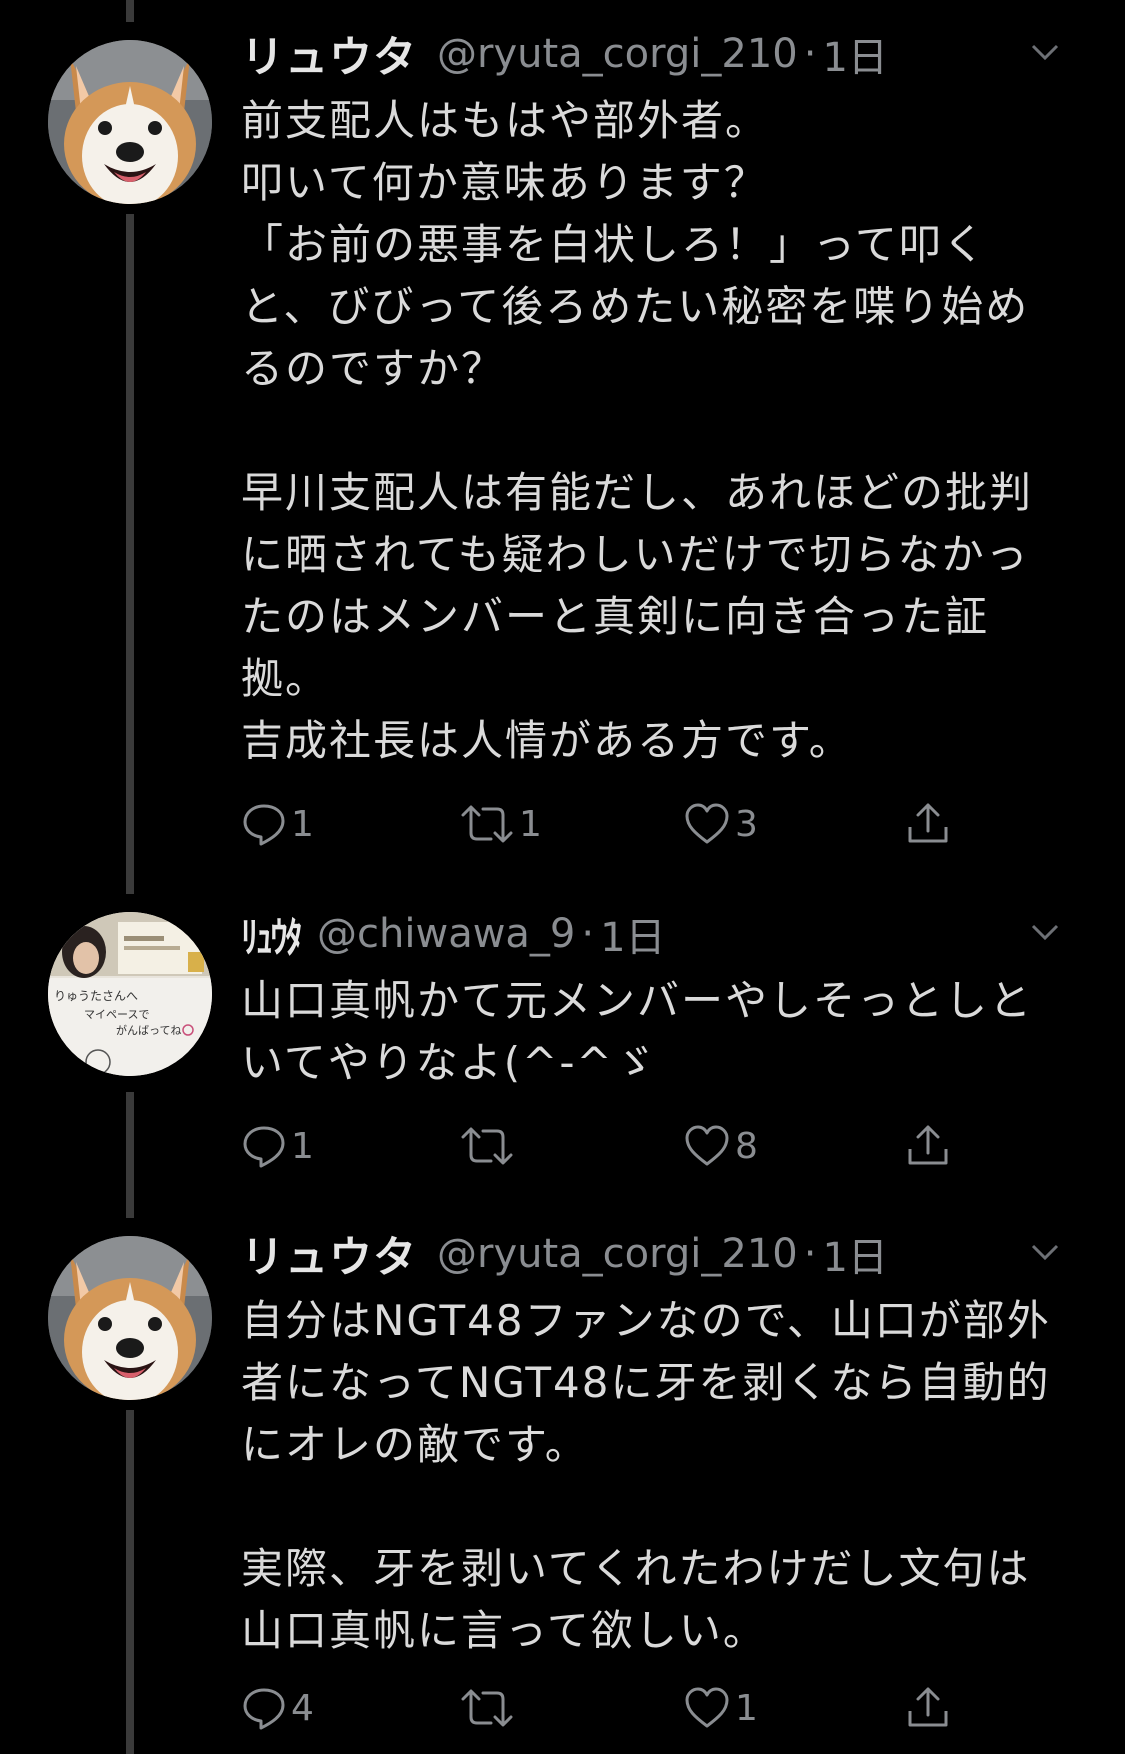 The width and height of the screenshot is (1125, 1754). Describe the element at coordinates (449, 1062) in the screenshot. I see `text-line: いてやりなよ(^-^ゞ` at that location.